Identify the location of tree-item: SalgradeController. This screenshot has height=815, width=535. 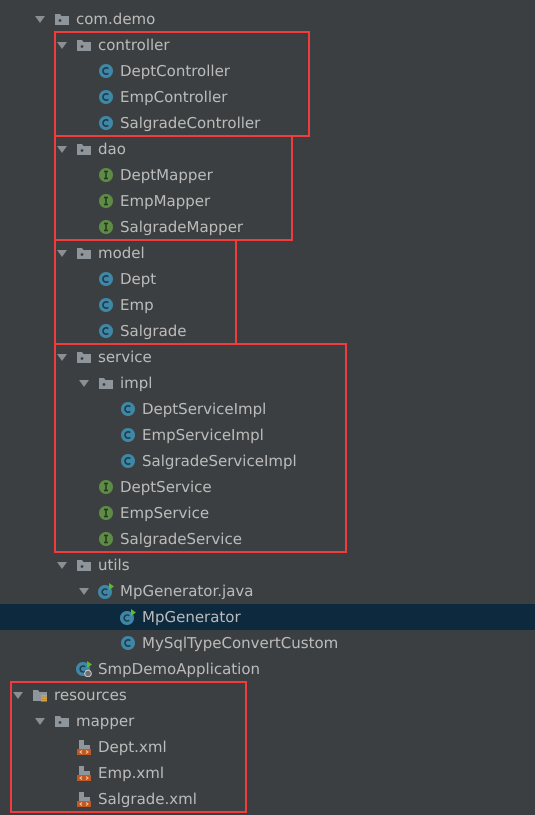
(130, 123).